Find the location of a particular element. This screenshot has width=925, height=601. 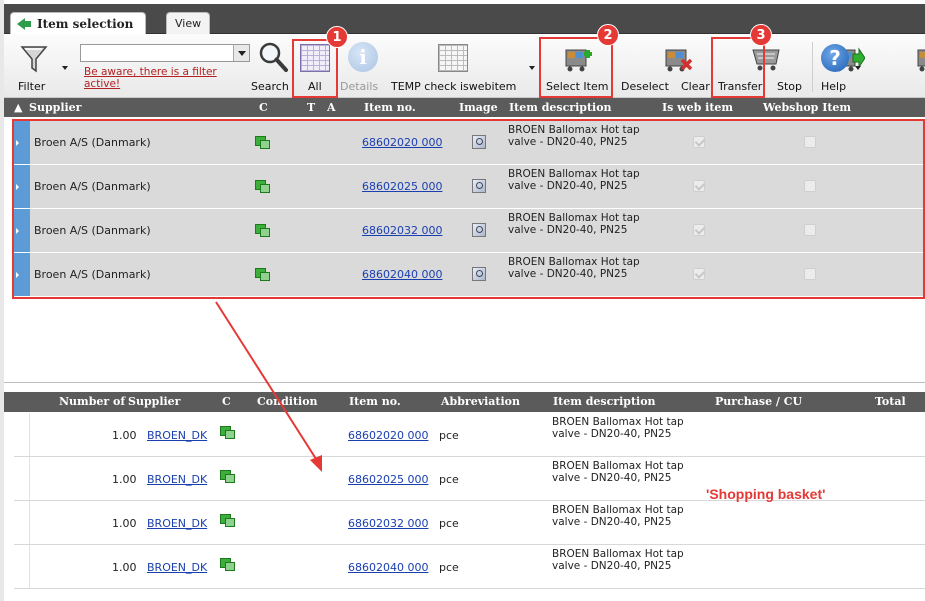

info-icon: i is located at coordinates (363, 57).